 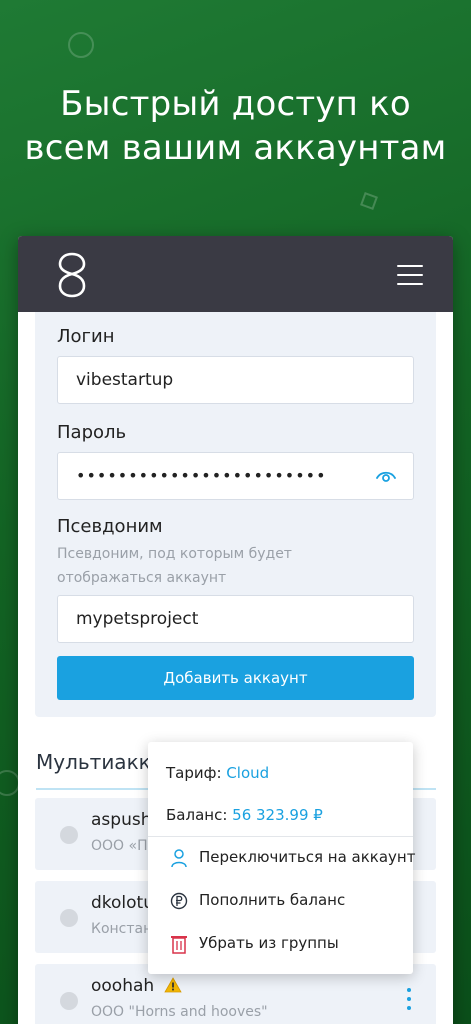 What do you see at coordinates (179, 1012) in the screenshot?
I see `account-company: ООО "Horns and hooves"` at bounding box center [179, 1012].